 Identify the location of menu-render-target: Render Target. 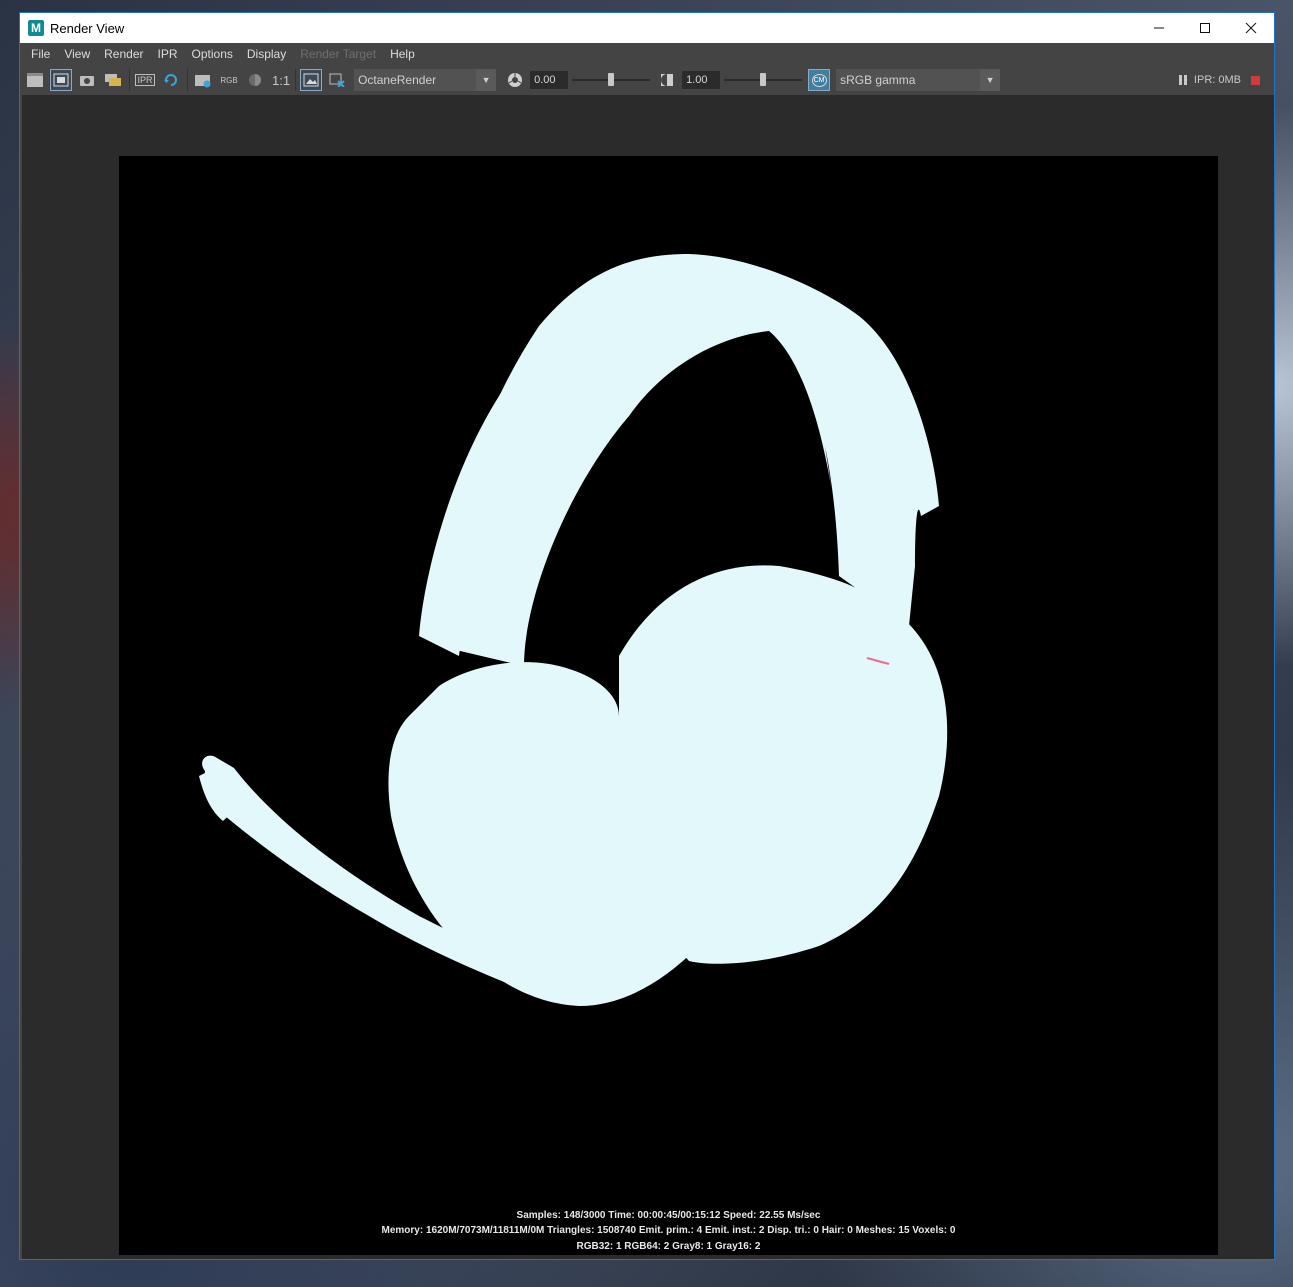
(338, 54).